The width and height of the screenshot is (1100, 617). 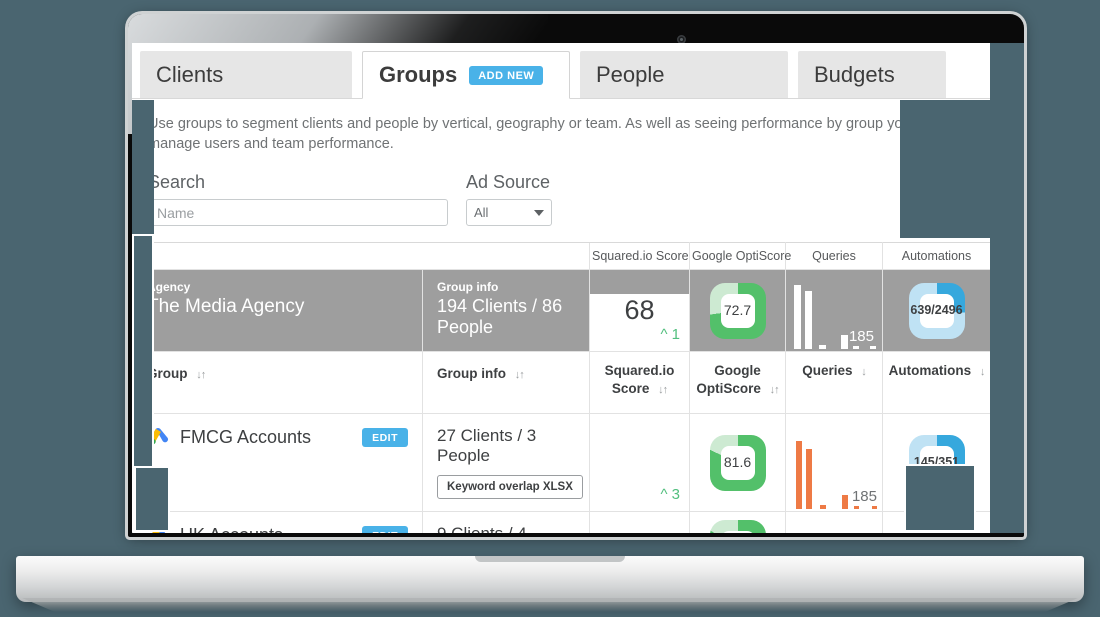 I want to click on tab-groups-label: Groups, so click(x=418, y=74).